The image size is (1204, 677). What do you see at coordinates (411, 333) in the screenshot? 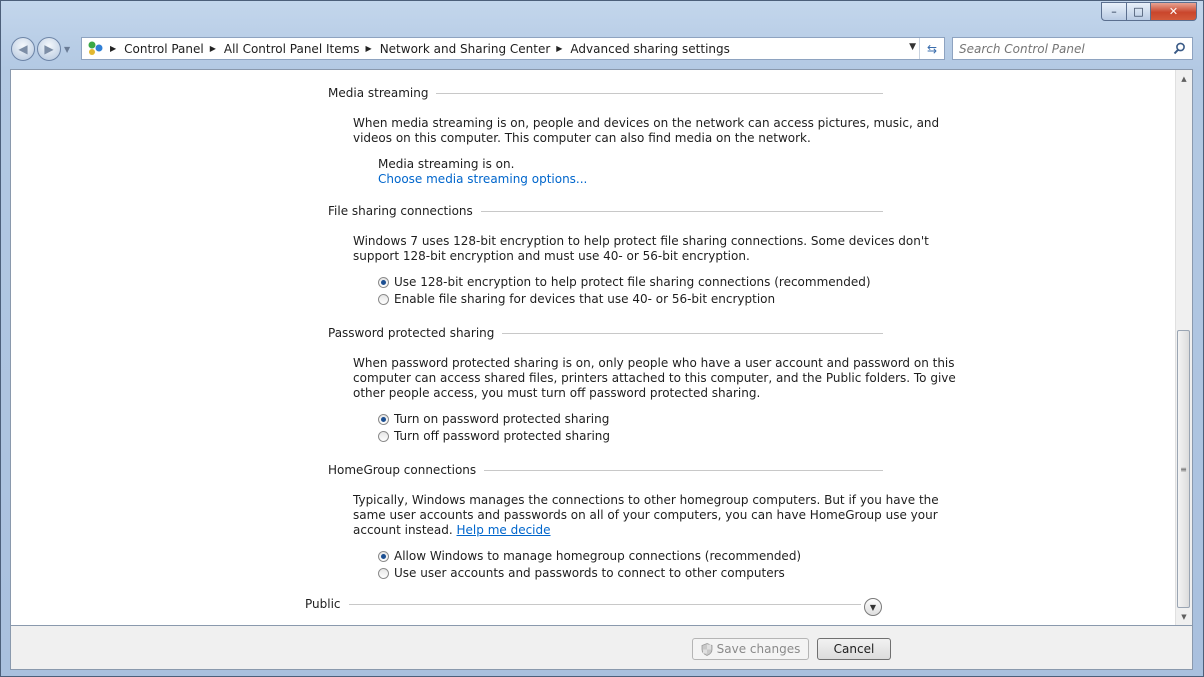
I see `section-title: Password protected sharing` at bounding box center [411, 333].